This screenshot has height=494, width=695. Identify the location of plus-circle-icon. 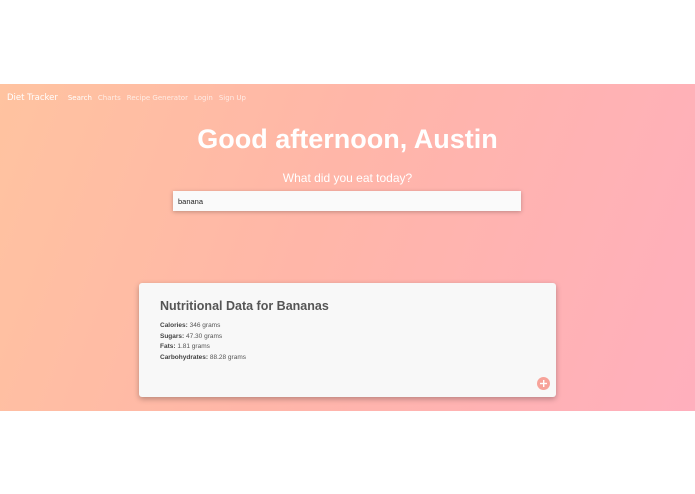
(543, 383).